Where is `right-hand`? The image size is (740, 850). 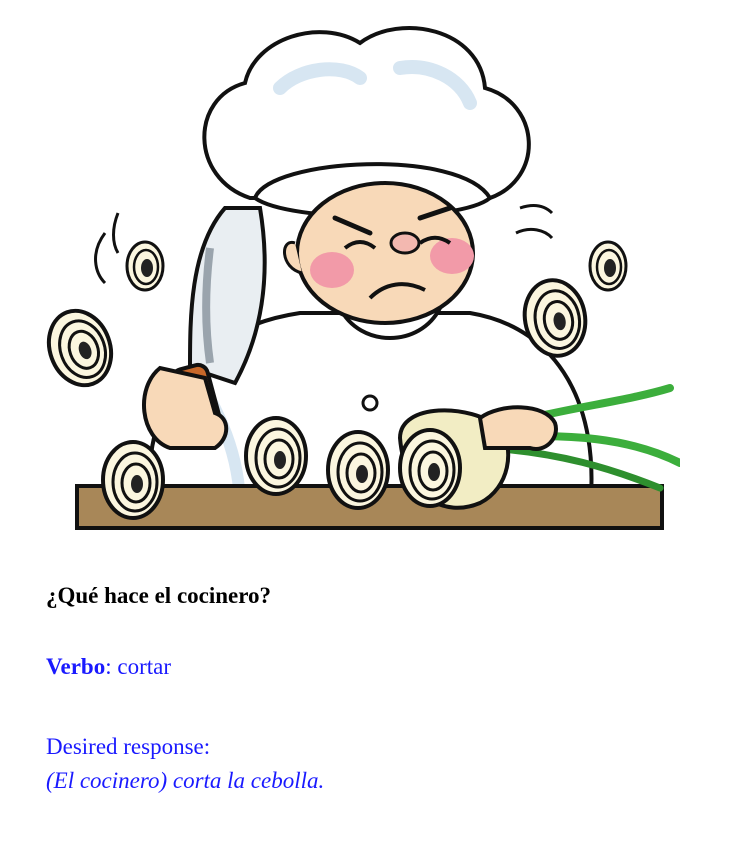
right-hand is located at coordinates (517, 428).